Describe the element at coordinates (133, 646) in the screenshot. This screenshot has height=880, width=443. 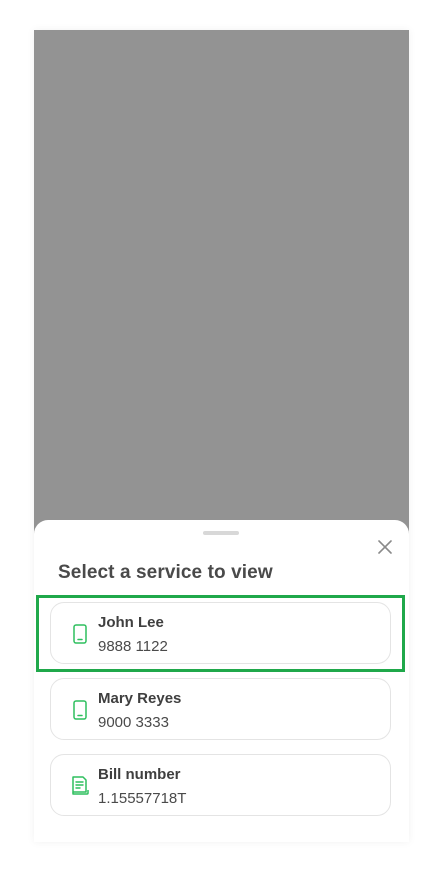
I see `service-number: 9888 1122` at that location.